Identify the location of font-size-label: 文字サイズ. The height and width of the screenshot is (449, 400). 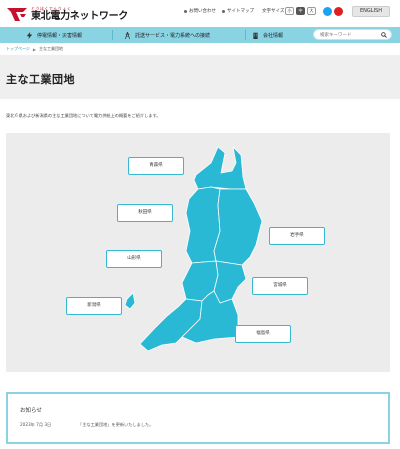
(273, 11).